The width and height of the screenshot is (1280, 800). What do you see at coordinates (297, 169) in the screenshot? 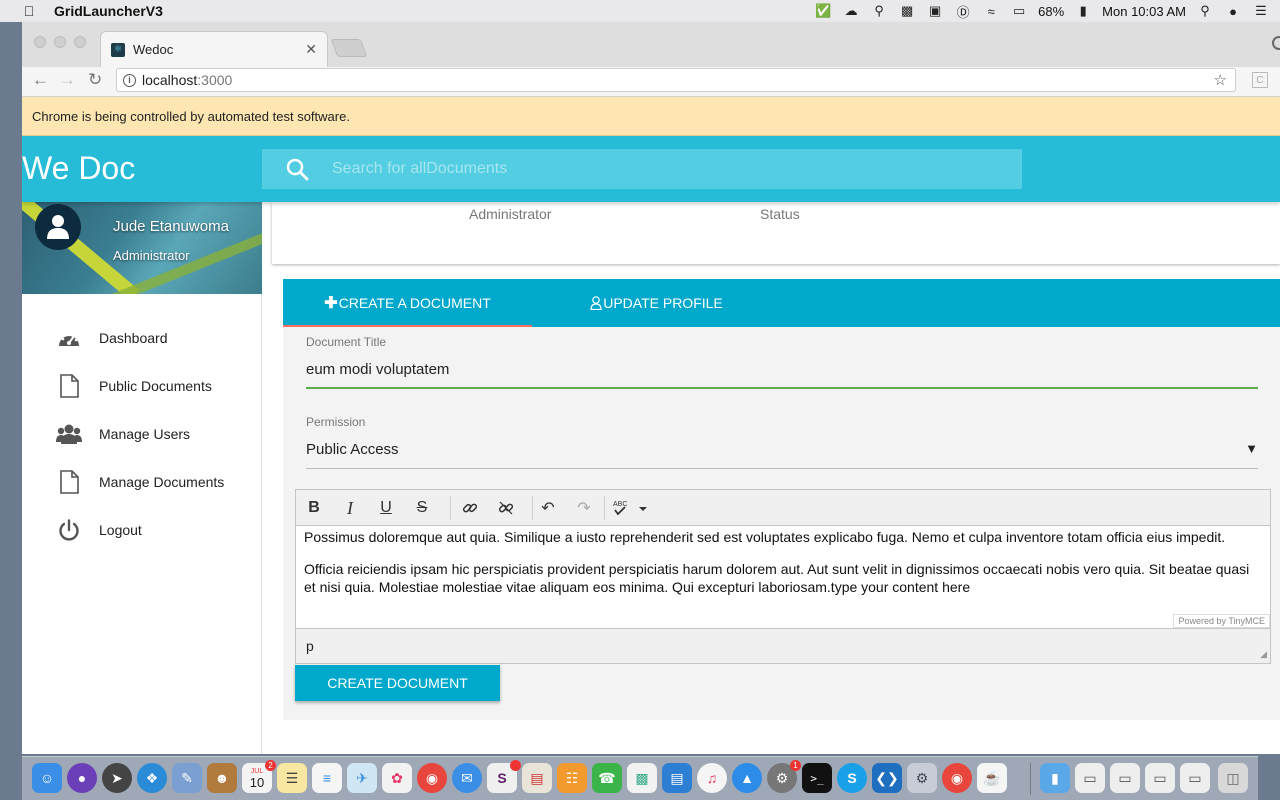
I see `search-icon` at bounding box center [297, 169].